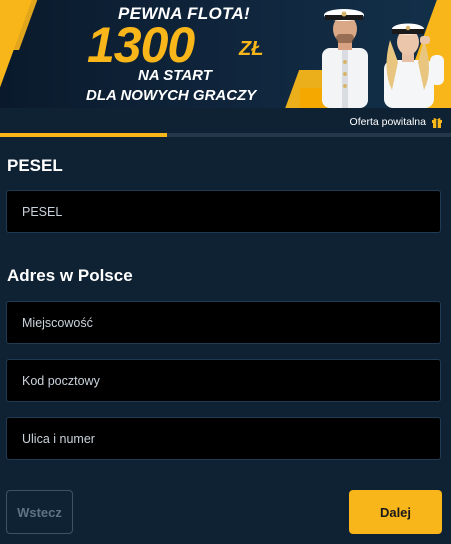 This screenshot has width=451, height=544. I want to click on banner-tagline: DLA NOWYCH GRACZY, so click(171, 95).